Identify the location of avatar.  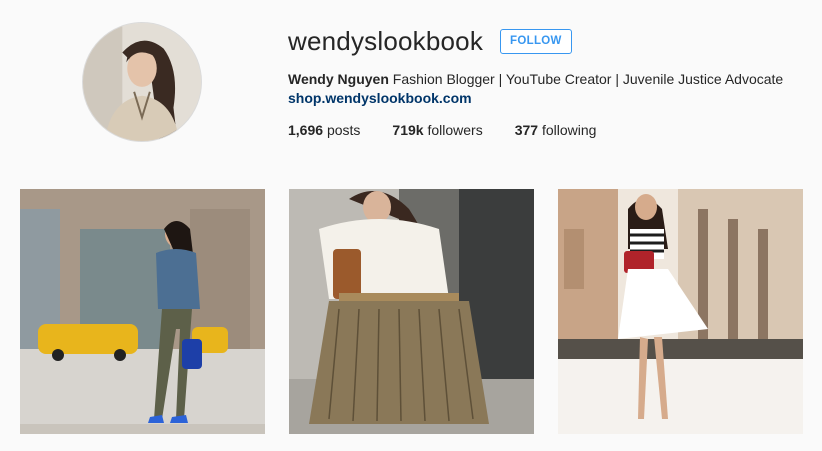
(142, 82).